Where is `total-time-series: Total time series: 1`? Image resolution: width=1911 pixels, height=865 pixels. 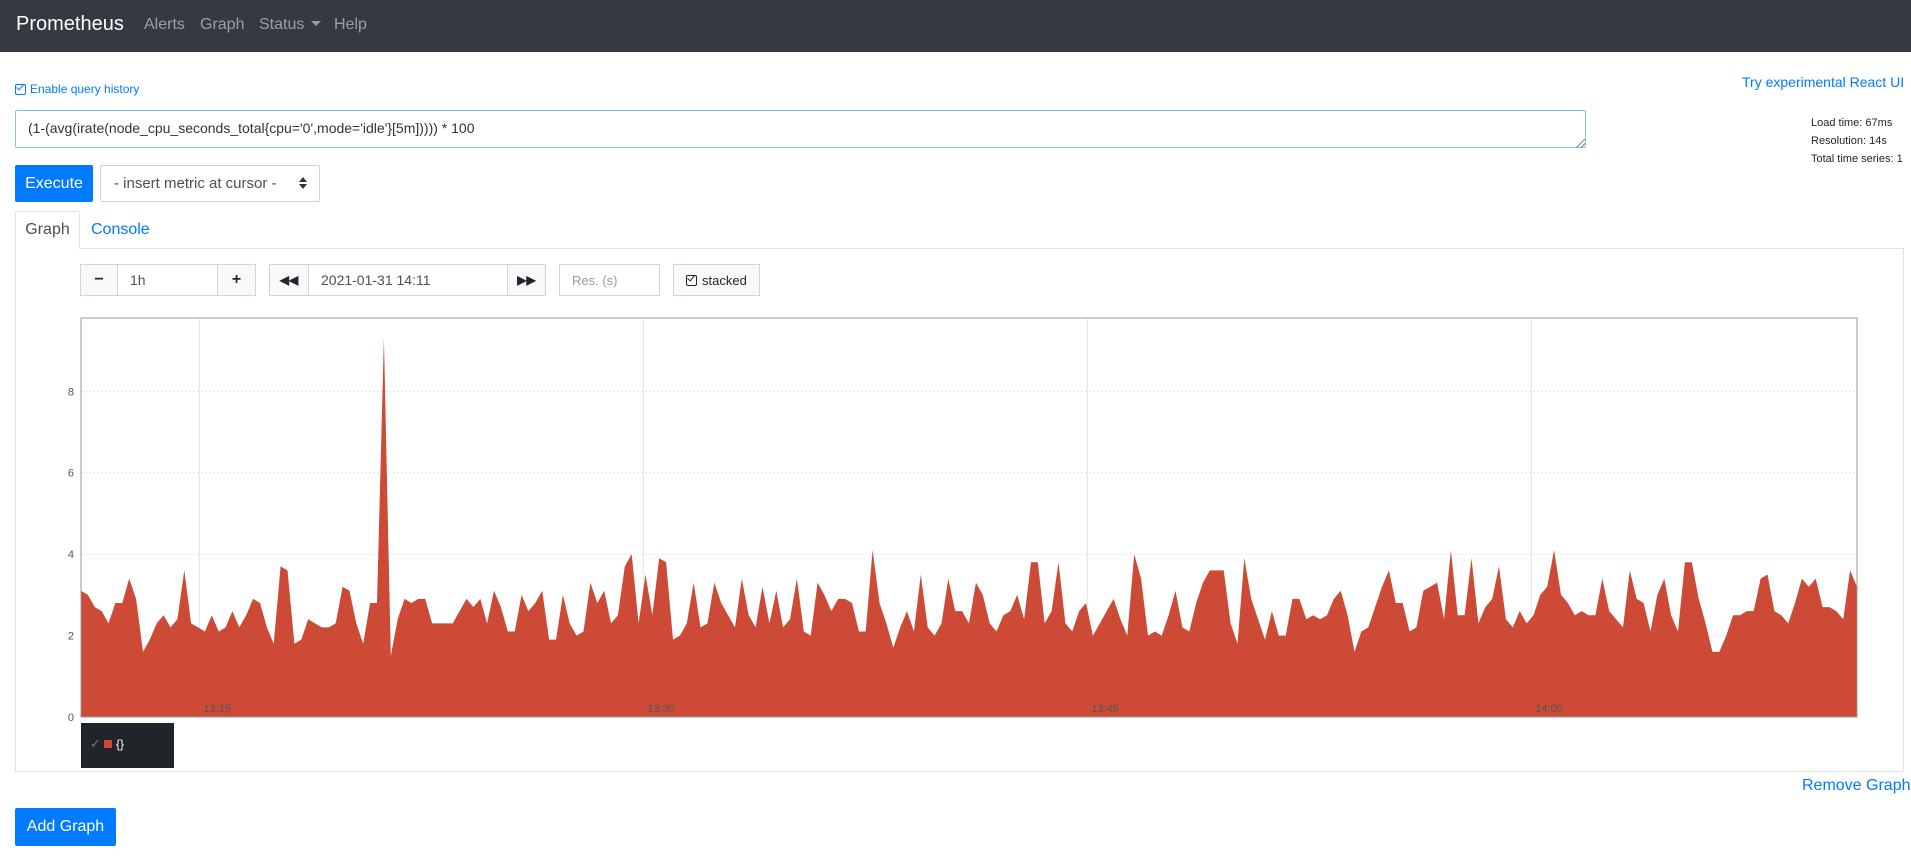
total-time-series: Total time series: 1 is located at coordinates (1857, 159).